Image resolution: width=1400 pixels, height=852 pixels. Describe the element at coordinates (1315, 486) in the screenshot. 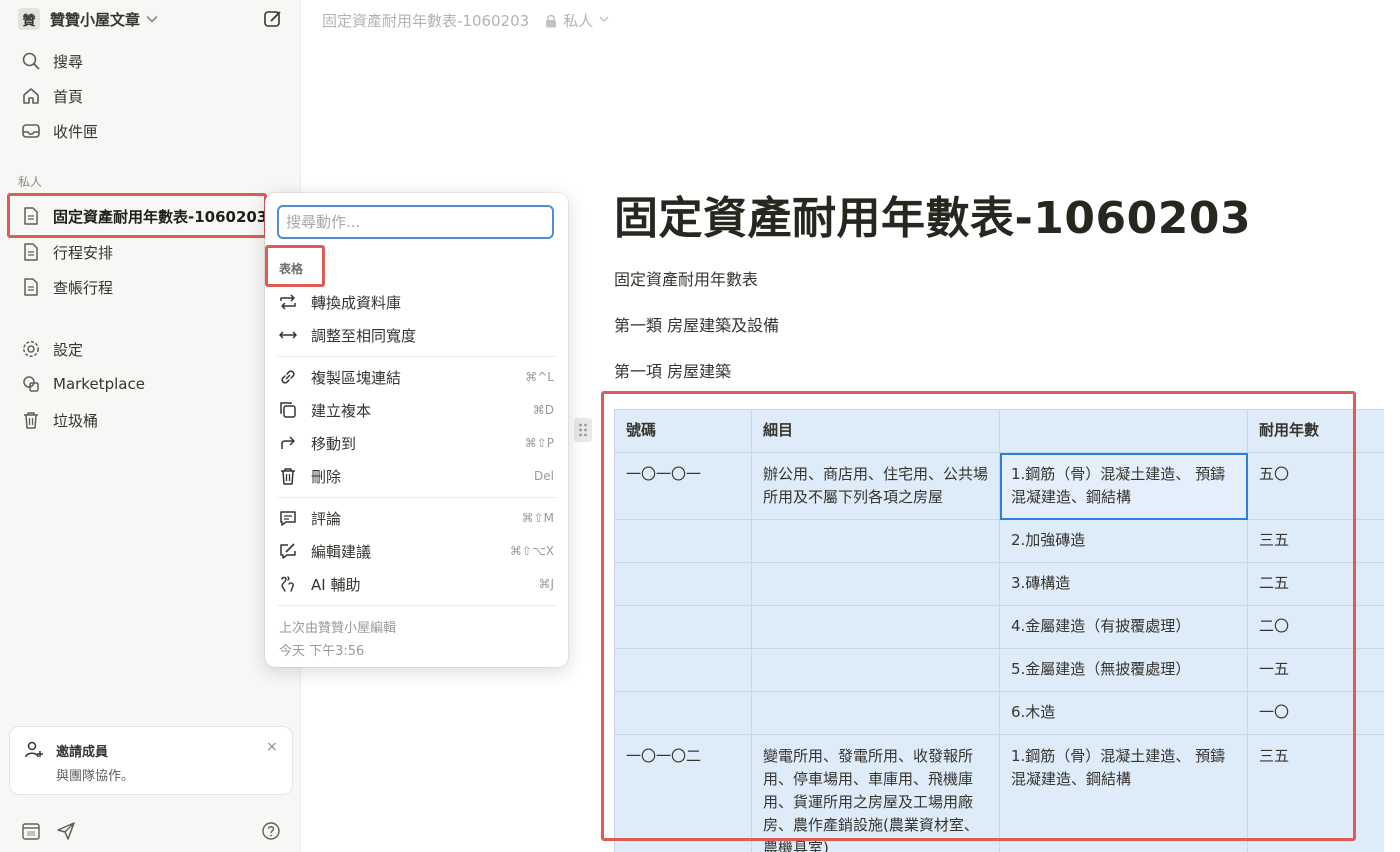

I see `table-cell: 五〇` at that location.